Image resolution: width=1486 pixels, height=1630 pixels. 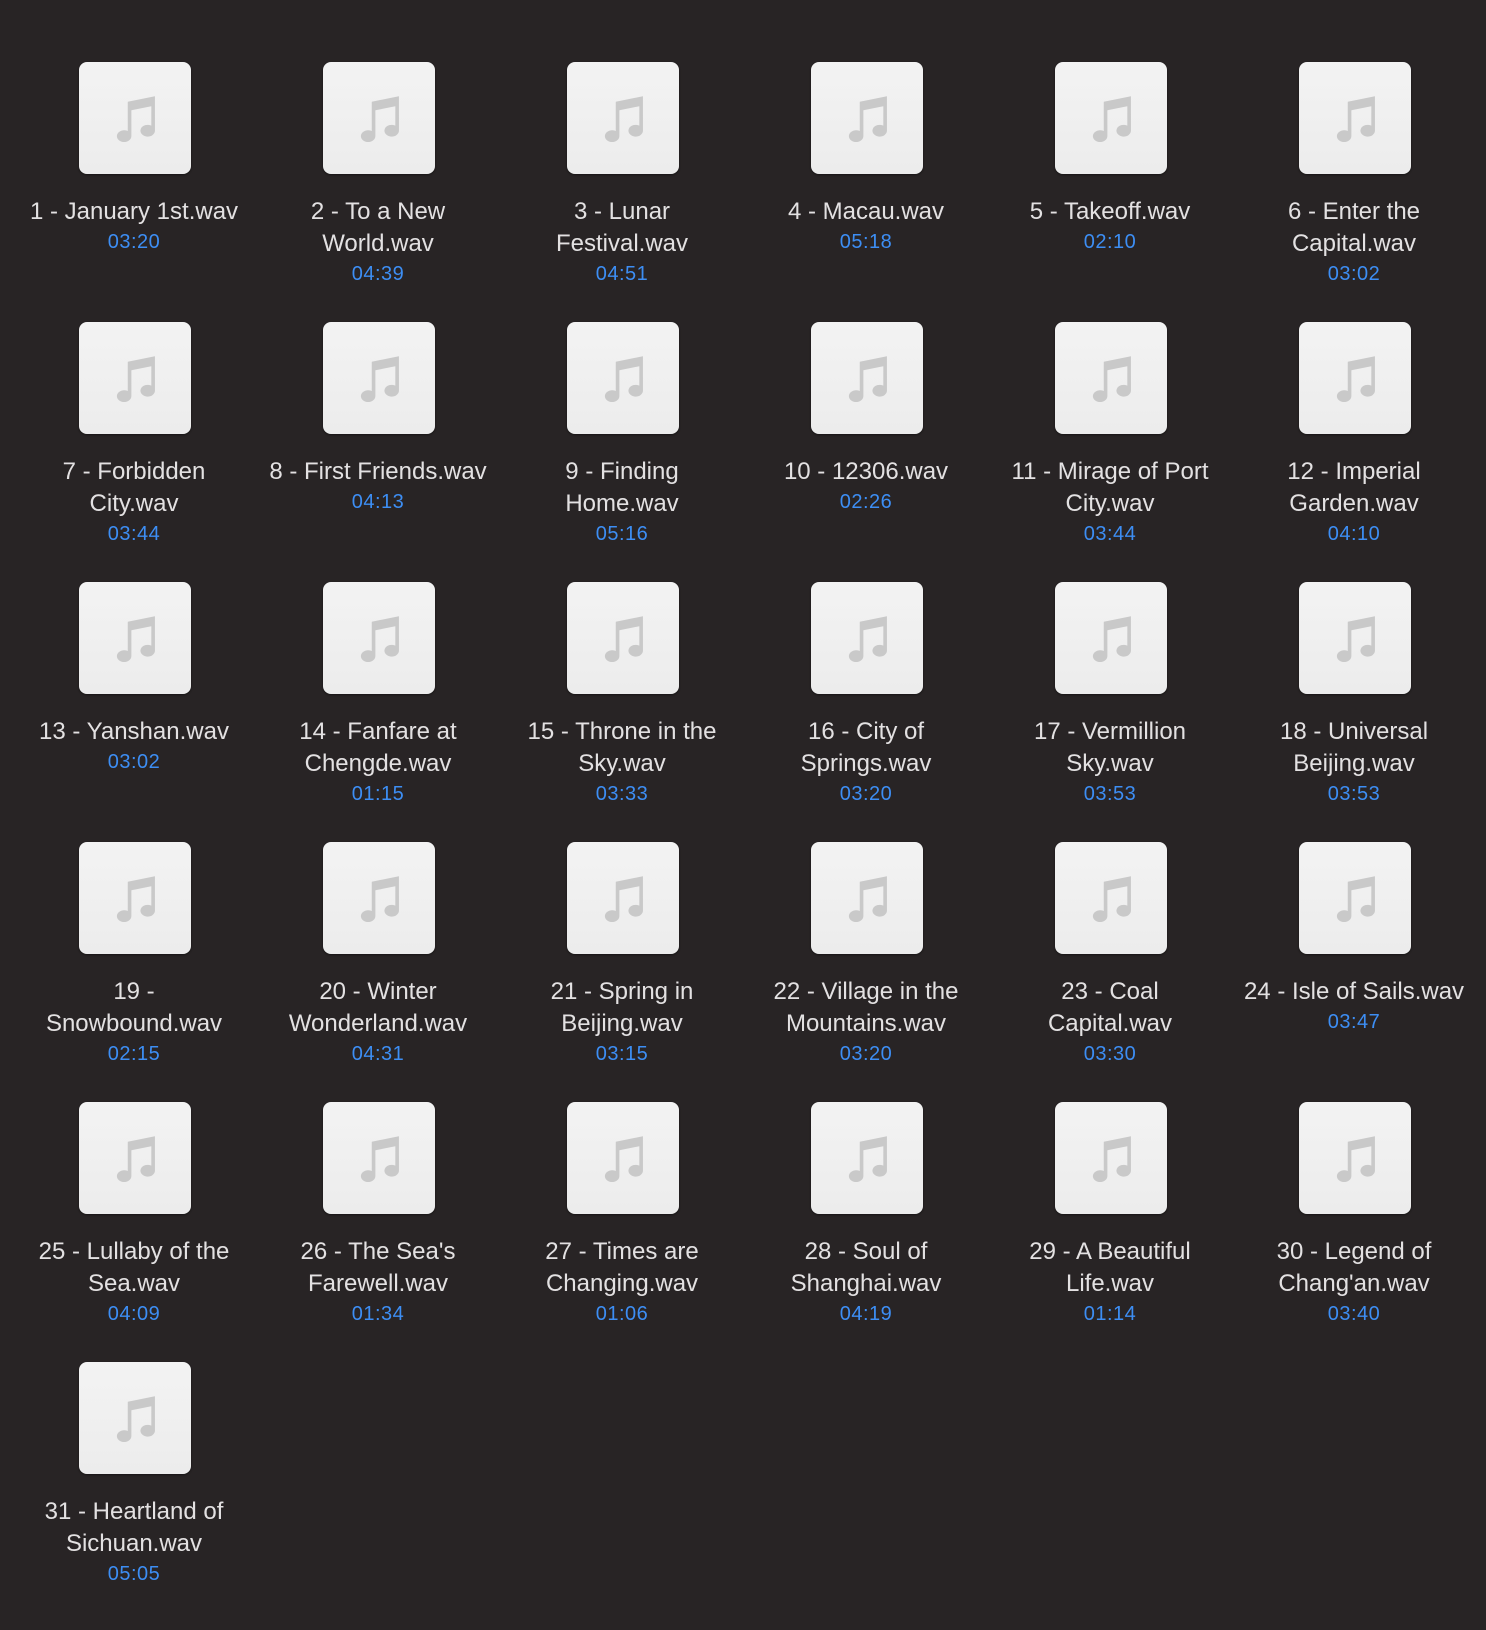 What do you see at coordinates (622, 972) in the screenshot?
I see `file-item: 21 - Spring in Beijing.wav 03:15` at bounding box center [622, 972].